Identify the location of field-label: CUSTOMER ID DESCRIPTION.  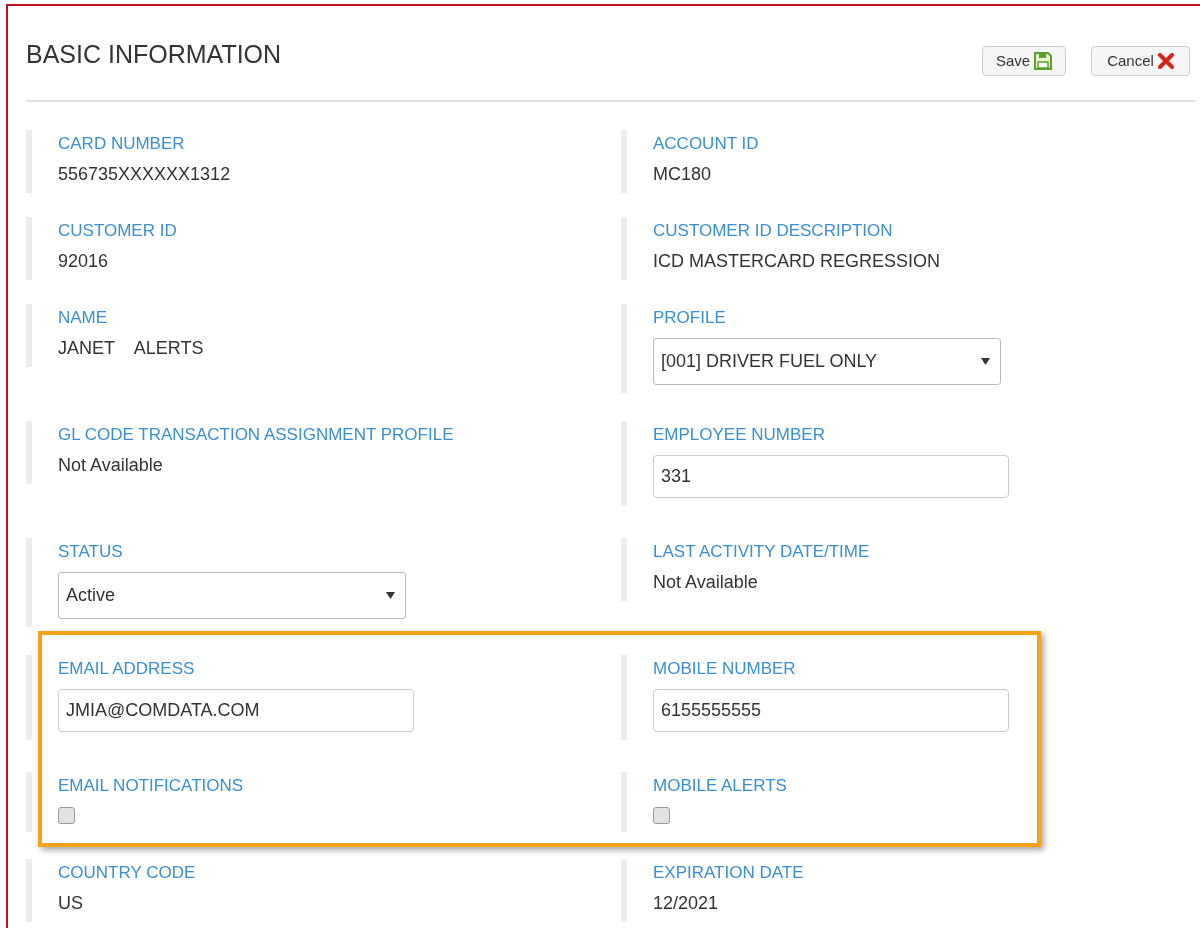
(773, 231).